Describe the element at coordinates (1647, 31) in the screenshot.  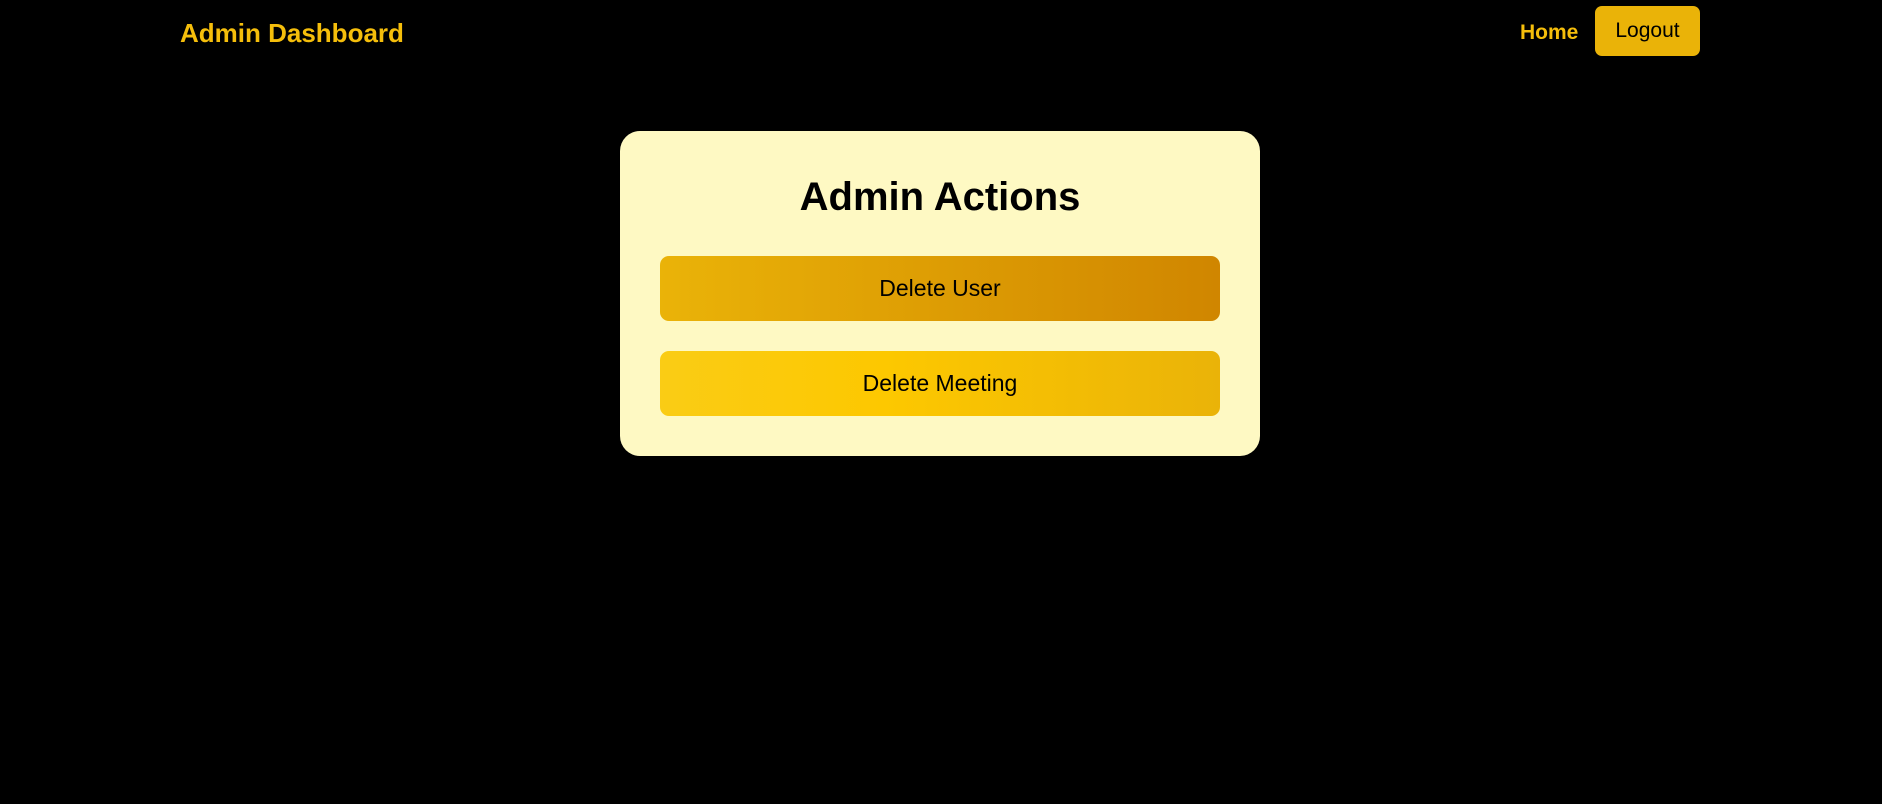
I see `logout-button: Logout` at that location.